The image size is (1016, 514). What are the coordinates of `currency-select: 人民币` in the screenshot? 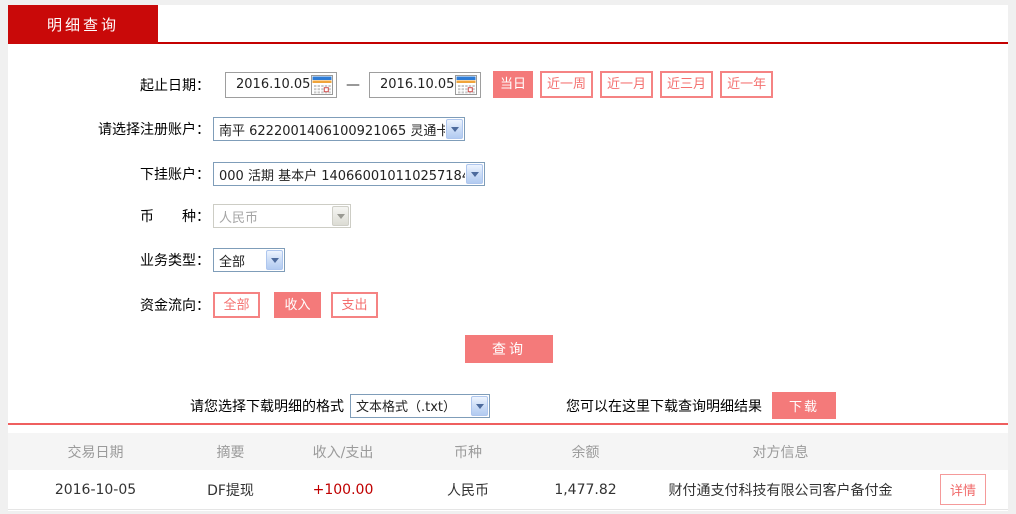 It's located at (282, 216).